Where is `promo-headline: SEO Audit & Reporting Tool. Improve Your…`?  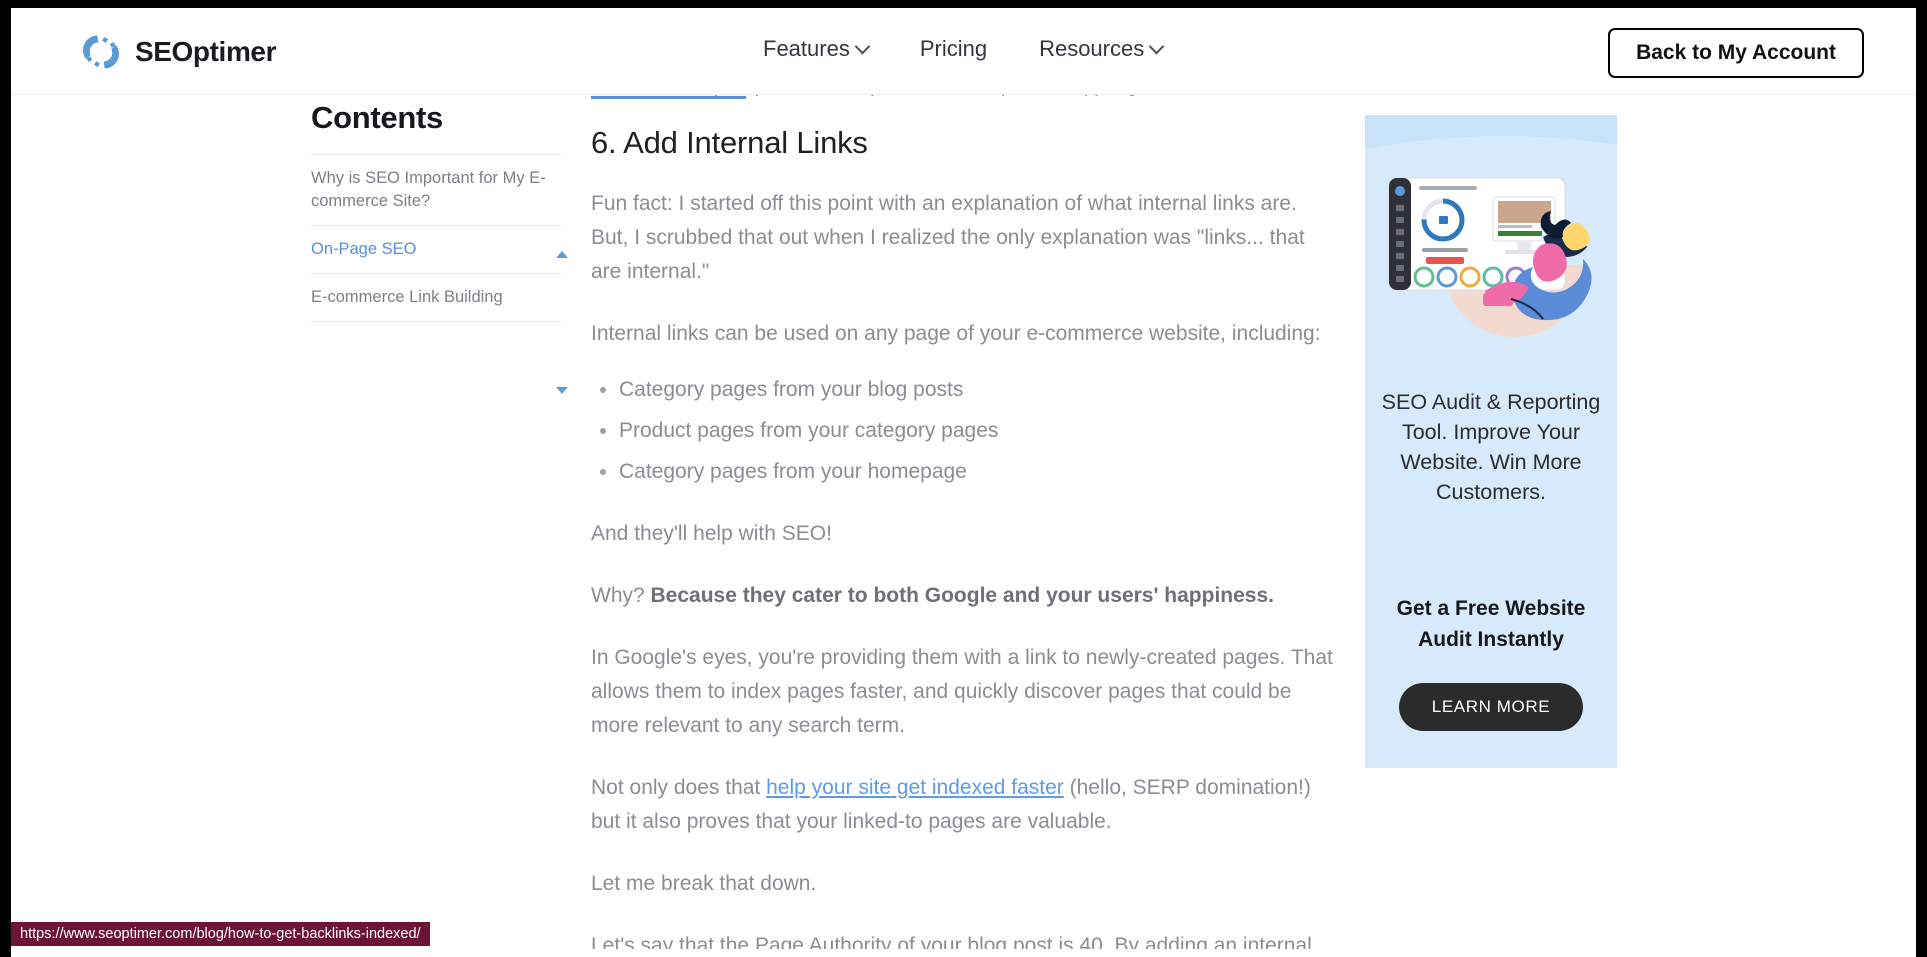
promo-headline: SEO Audit & Reporting Tool. Improve Your… is located at coordinates (1491, 447).